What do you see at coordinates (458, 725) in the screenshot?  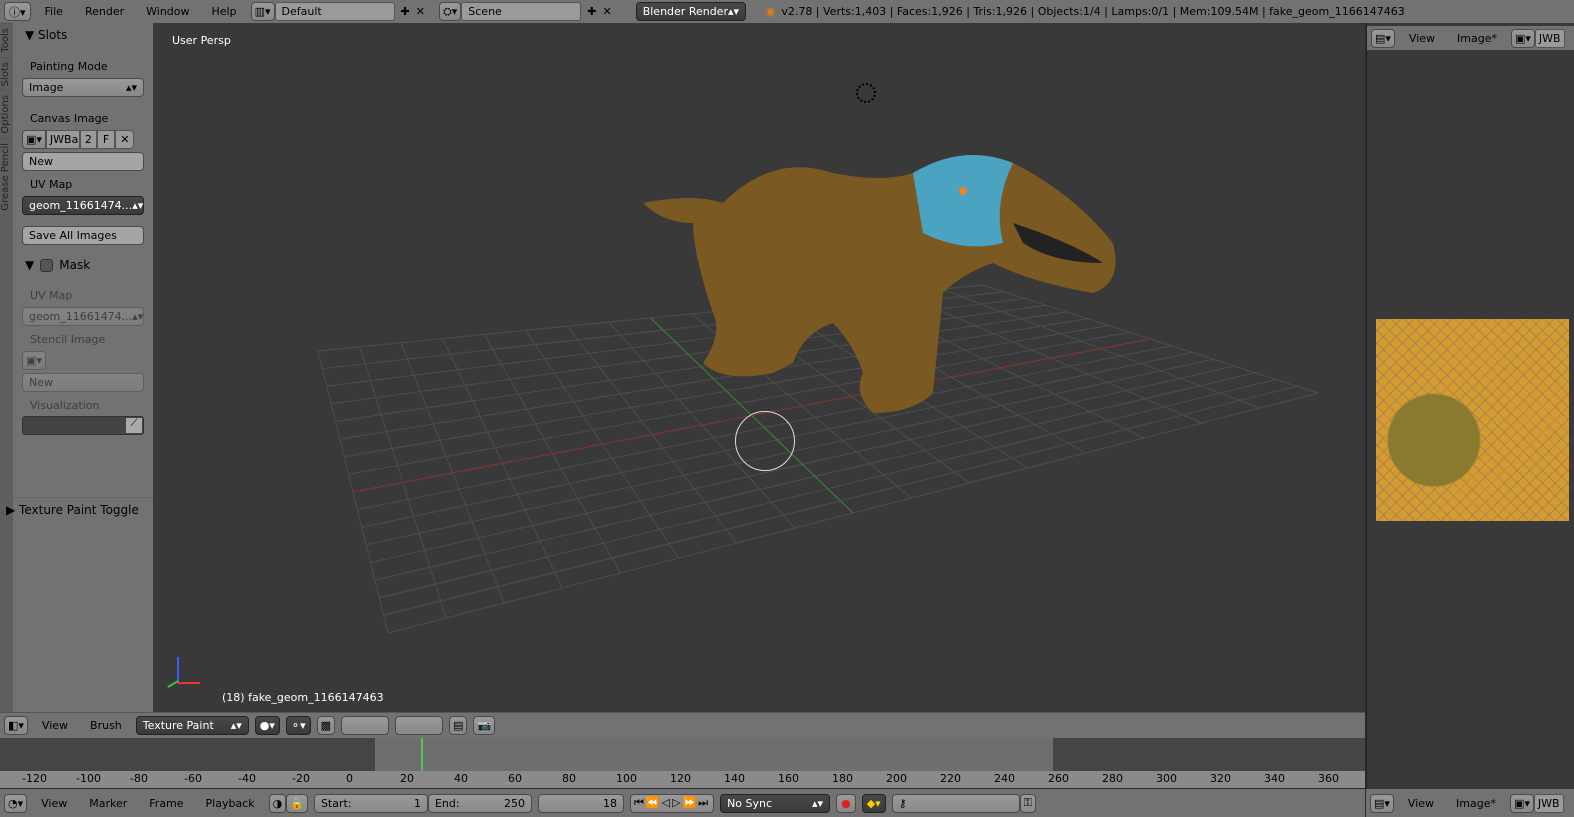 I see `lock-camera-icon: ▤` at bounding box center [458, 725].